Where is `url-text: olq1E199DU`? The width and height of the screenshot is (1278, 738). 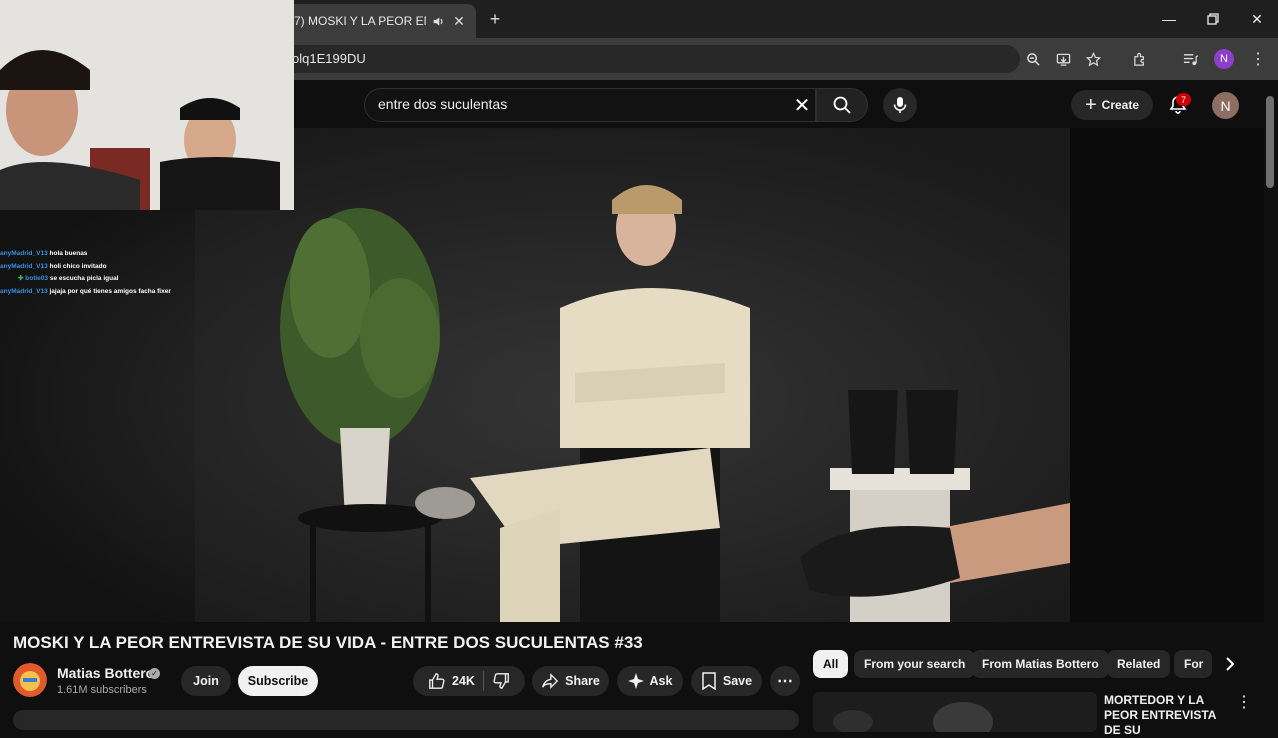 url-text: olq1E199DU is located at coordinates (329, 58).